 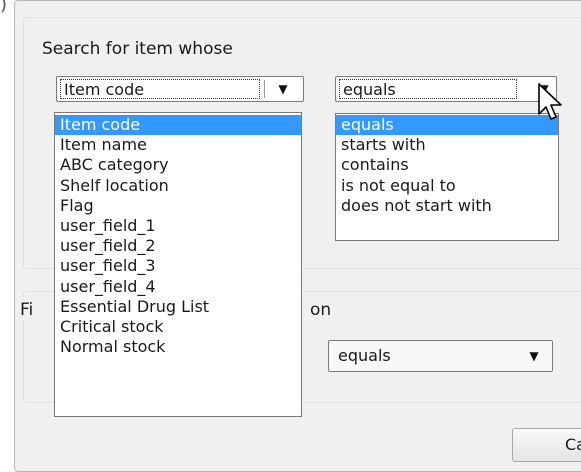 I want to click on search-group-title: Search for item whose, so click(x=137, y=49).